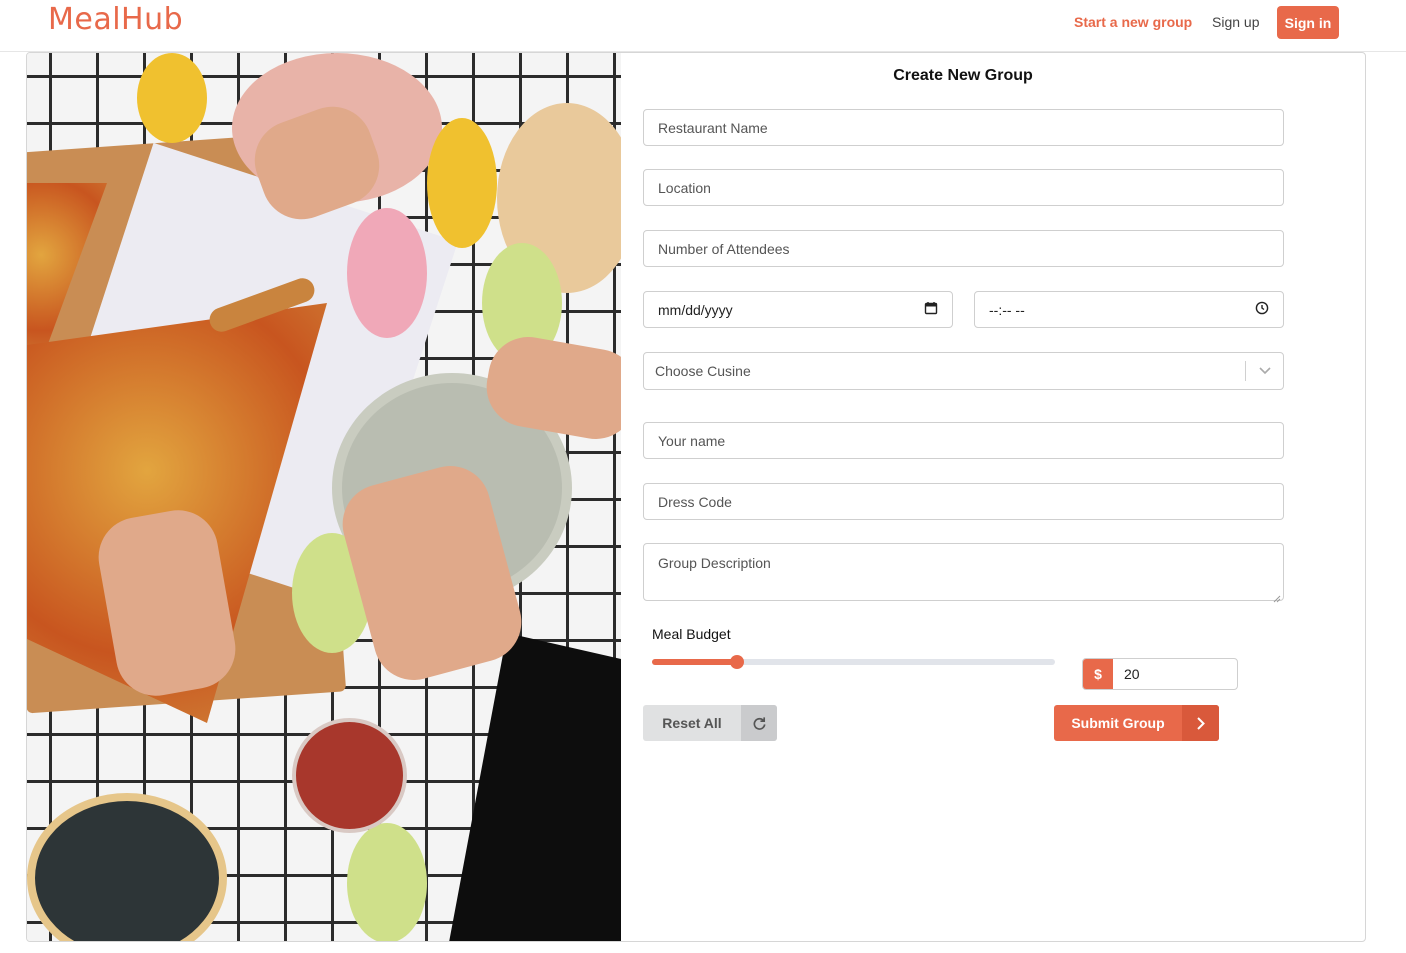  Describe the element at coordinates (963, 187) in the screenshot. I see `location-input: Location` at that location.